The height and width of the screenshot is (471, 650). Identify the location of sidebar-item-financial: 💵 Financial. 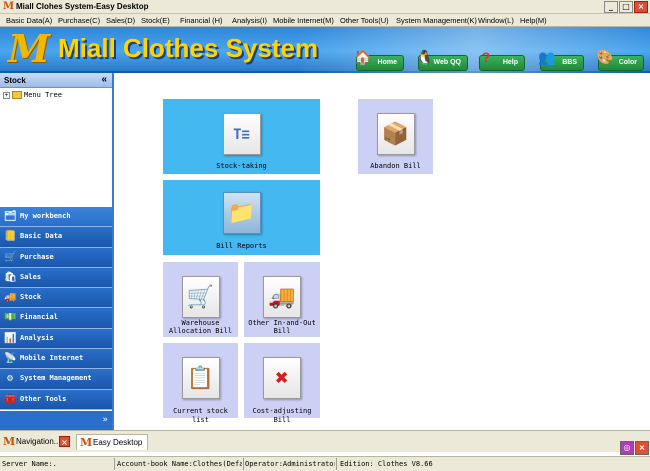
(56, 318).